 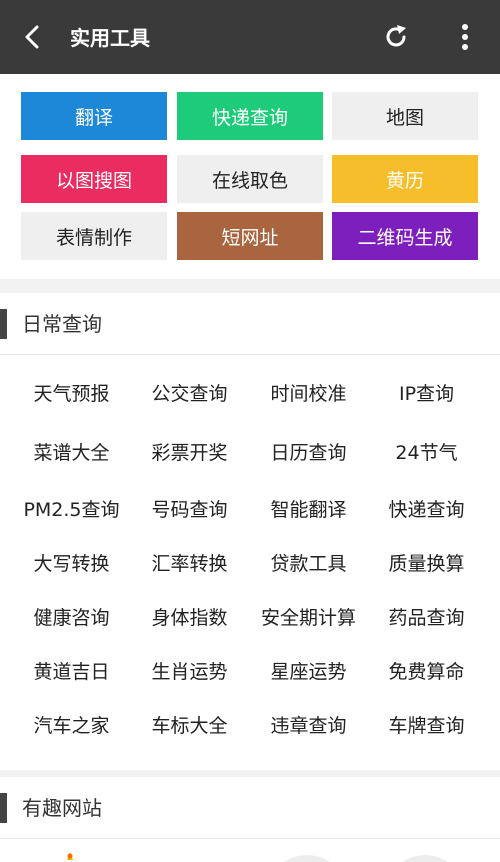 I want to click on quick-tool-button: 地图, so click(x=405, y=116).